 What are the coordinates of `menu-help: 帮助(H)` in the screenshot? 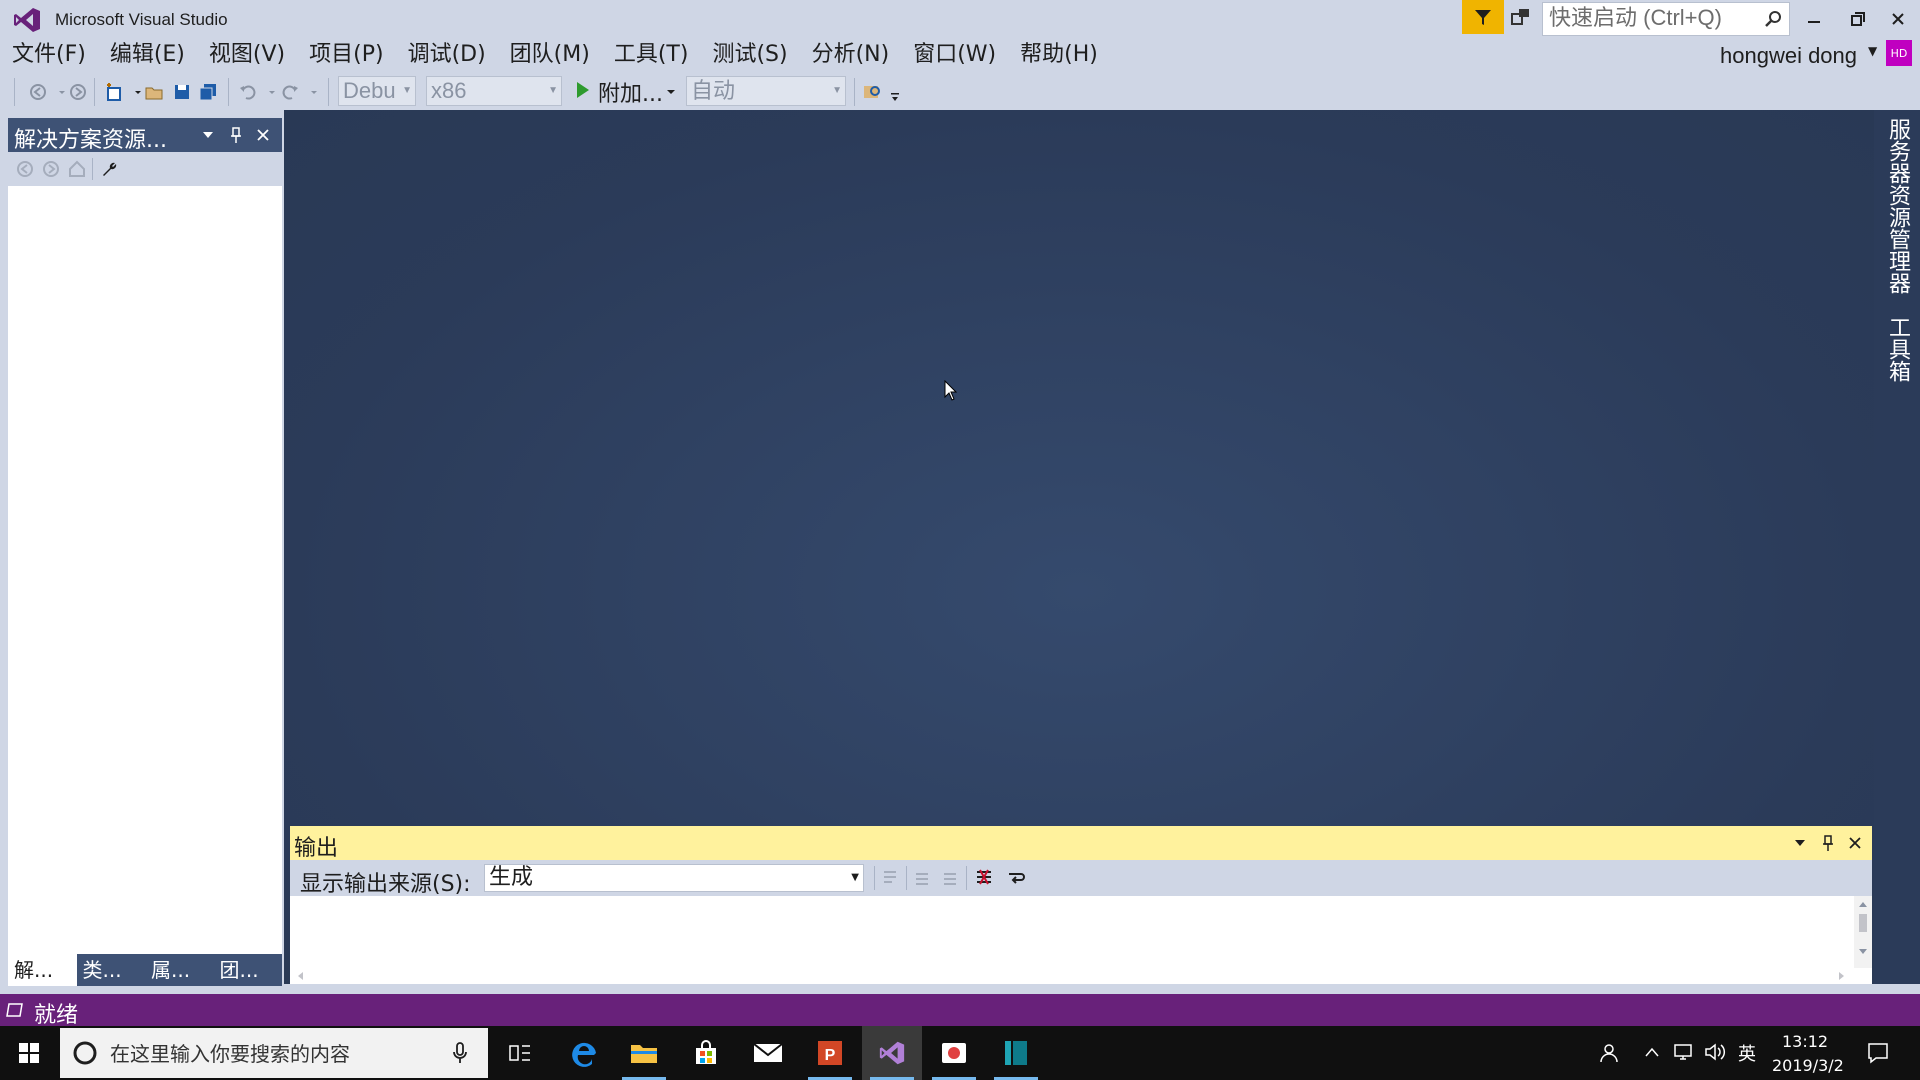 It's located at (1059, 55).